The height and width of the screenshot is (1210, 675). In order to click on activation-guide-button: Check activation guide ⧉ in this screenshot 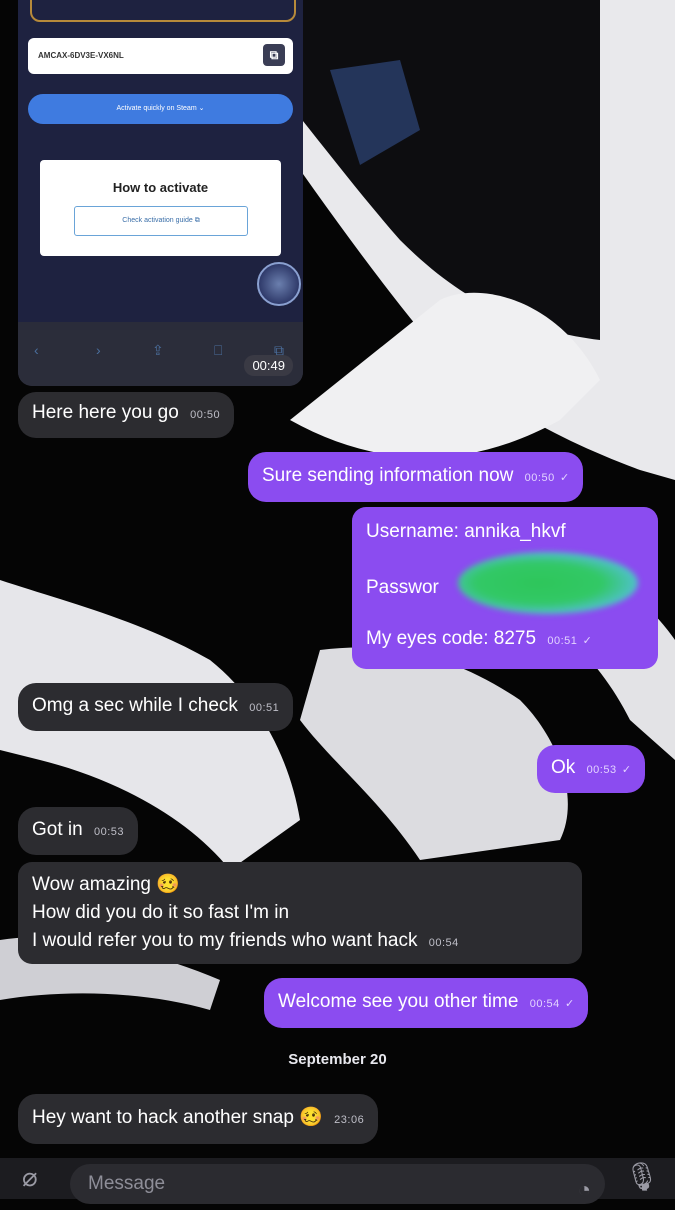, I will do `click(161, 221)`.